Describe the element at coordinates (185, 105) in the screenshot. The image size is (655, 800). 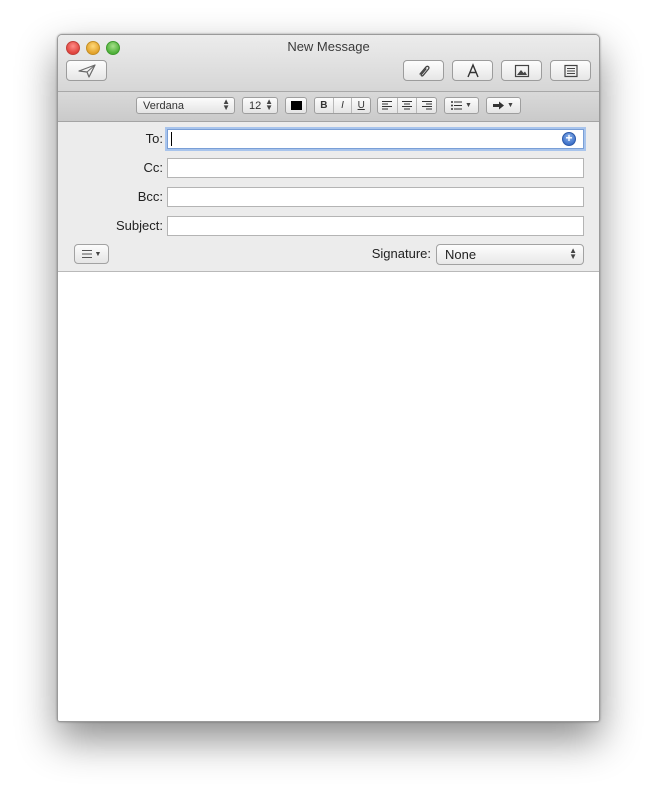
I see `font-family-popup: Verdana ▲ ▼` at that location.